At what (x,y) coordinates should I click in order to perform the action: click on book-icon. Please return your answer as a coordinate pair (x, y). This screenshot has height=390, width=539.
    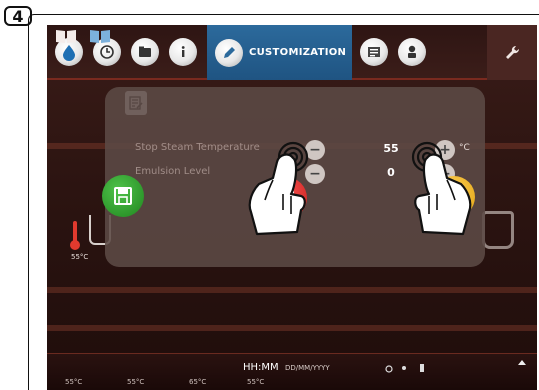
    Looking at the image, I should click on (66, 36).